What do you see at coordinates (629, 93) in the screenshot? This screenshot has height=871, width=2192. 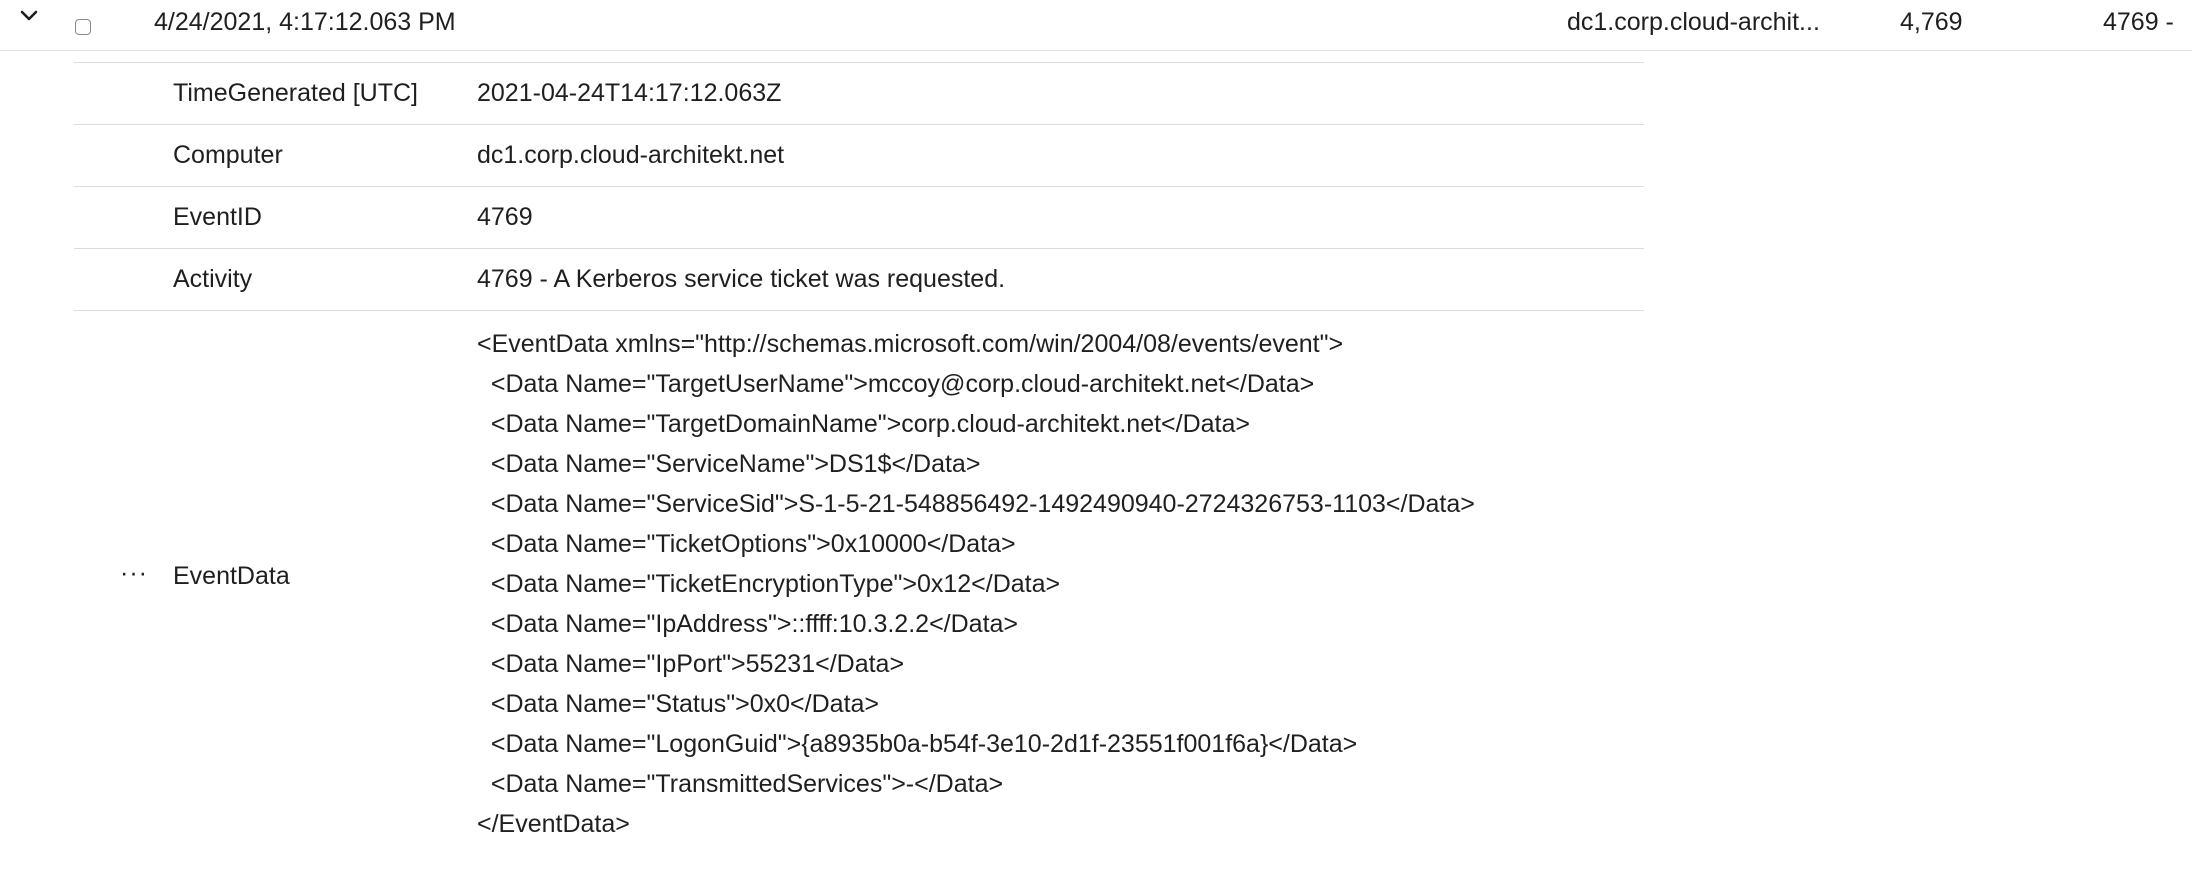 I see `detail-value: 2021-04-24T14:17:12.063Z` at bounding box center [629, 93].